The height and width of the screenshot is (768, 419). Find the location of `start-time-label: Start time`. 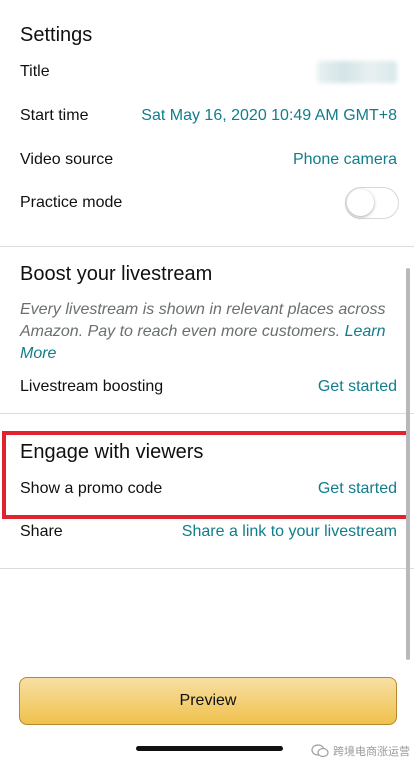

start-time-label: Start time is located at coordinates (54, 115).